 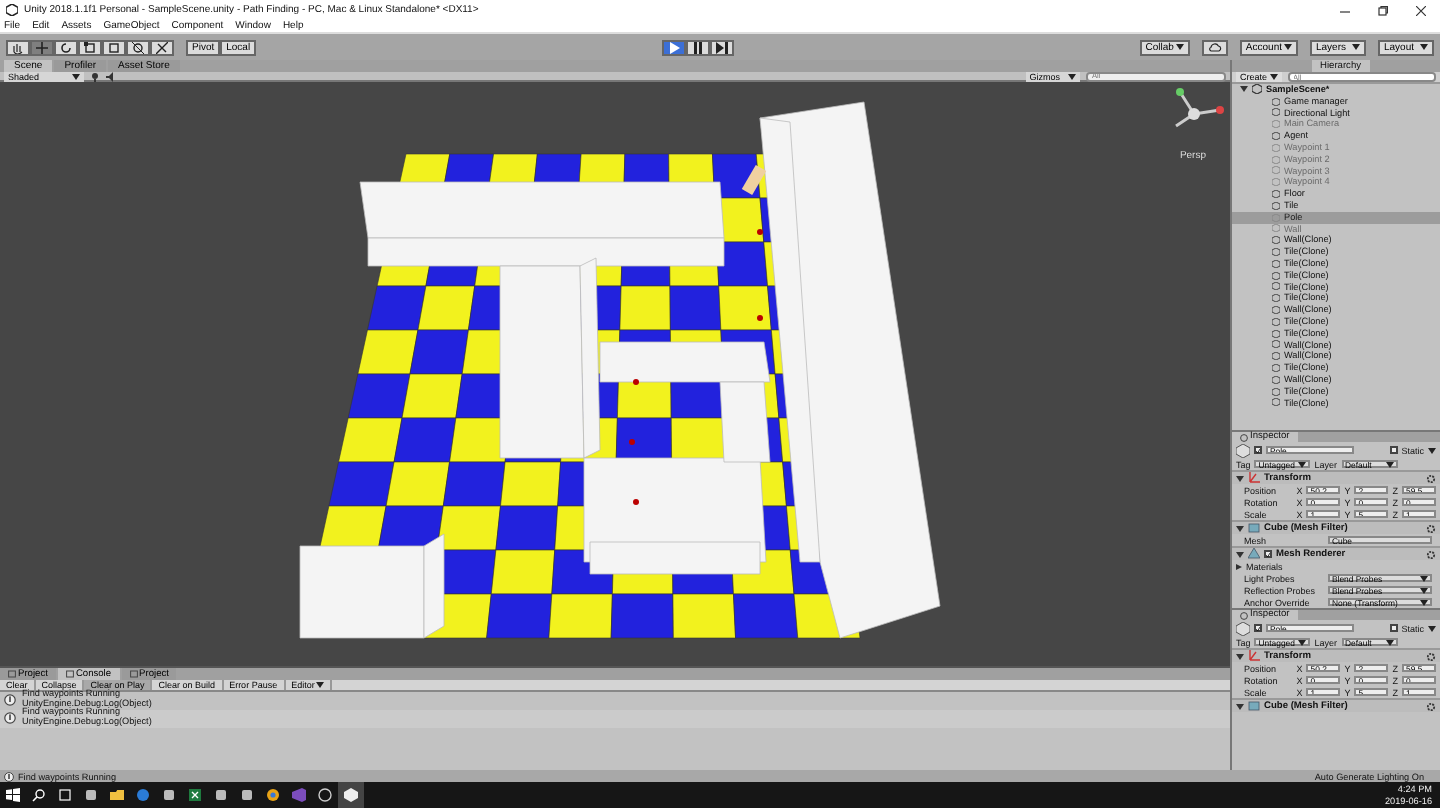 What do you see at coordinates (1383, 10) in the screenshot?
I see `restore-icon` at bounding box center [1383, 10].